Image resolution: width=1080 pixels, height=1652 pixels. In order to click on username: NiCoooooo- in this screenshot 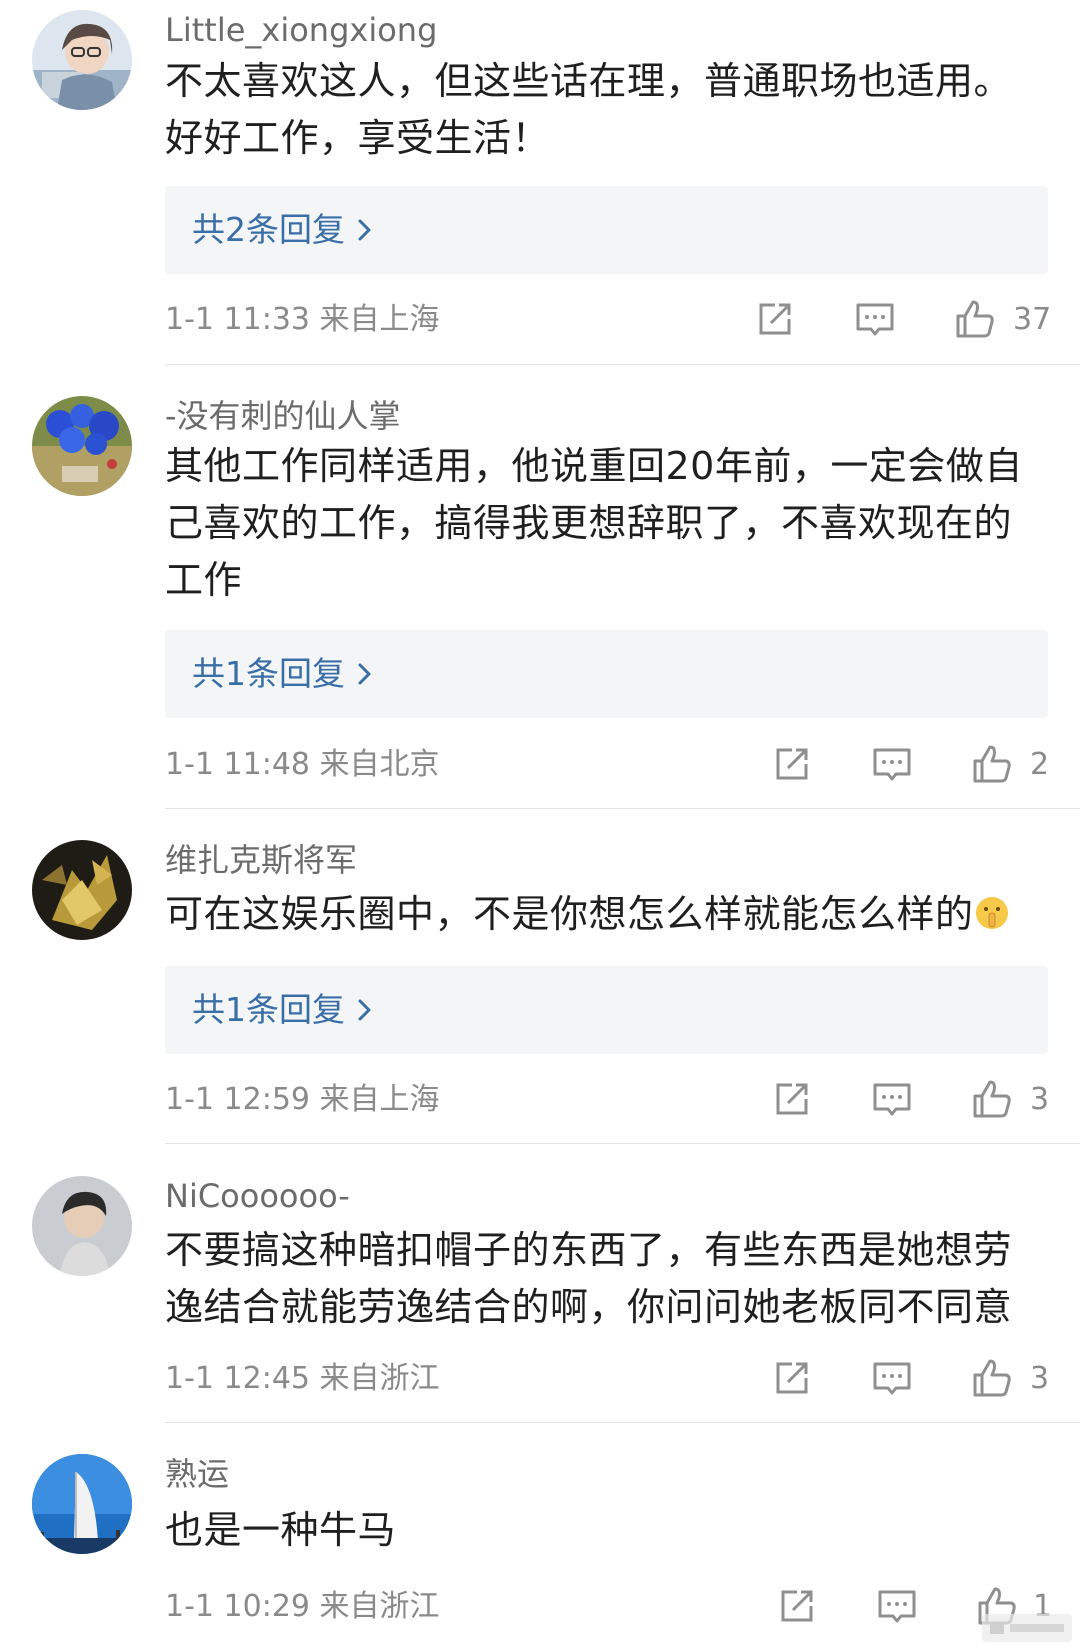, I will do `click(257, 1196)`.